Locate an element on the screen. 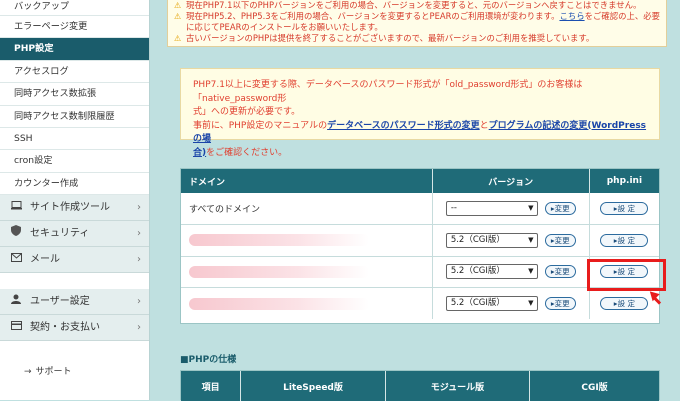  db-password-manual-link: データベースのパスワード形式の変更 is located at coordinates (403, 126).